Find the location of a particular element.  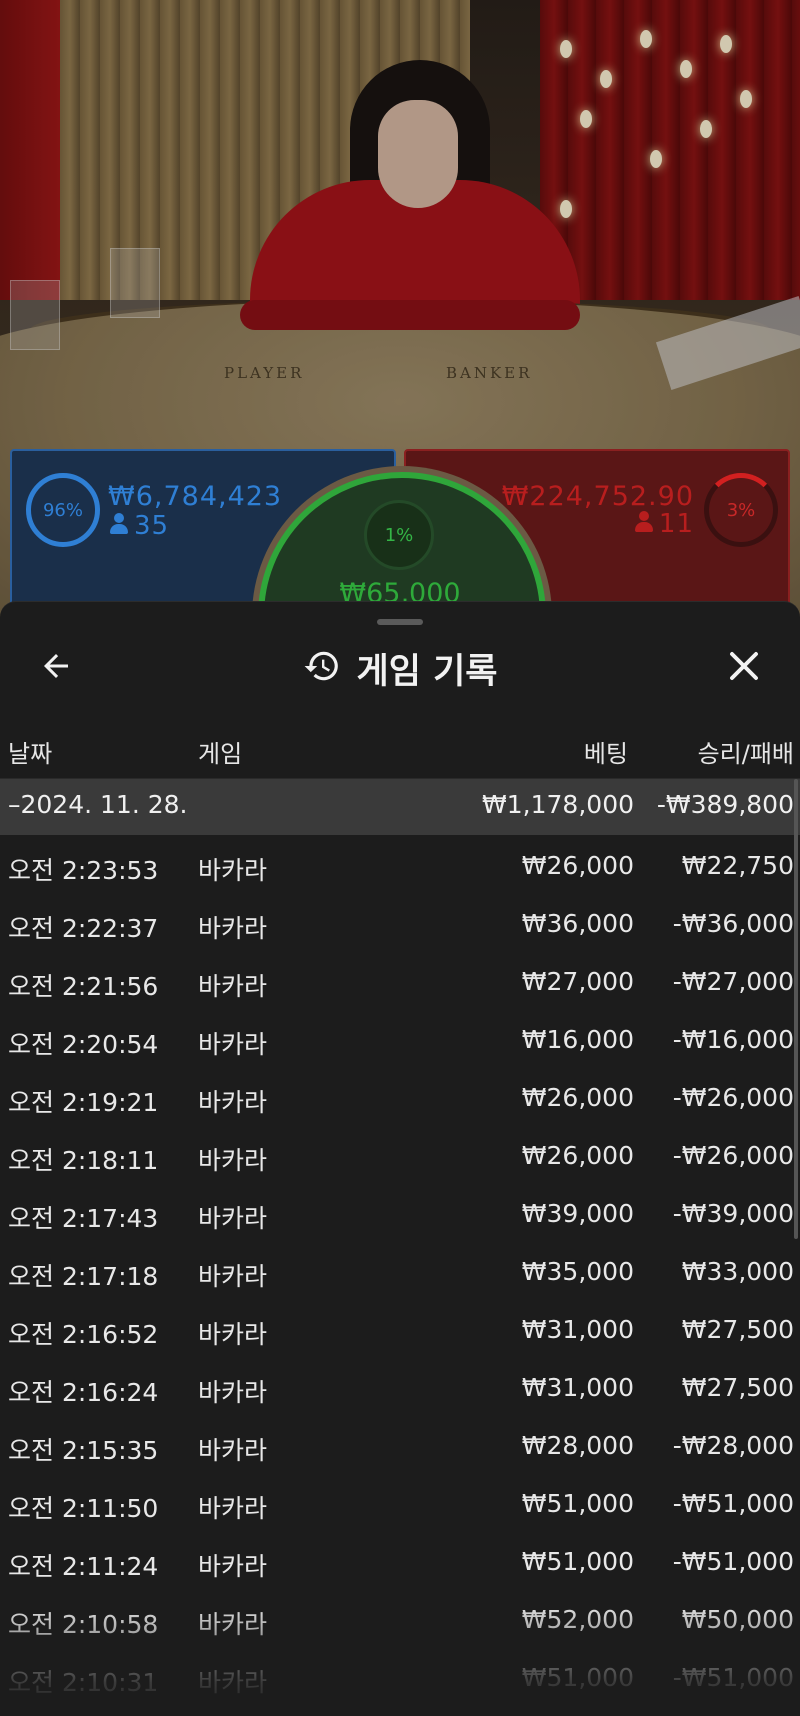

column-header-date: 날짜 is located at coordinates (30, 751).